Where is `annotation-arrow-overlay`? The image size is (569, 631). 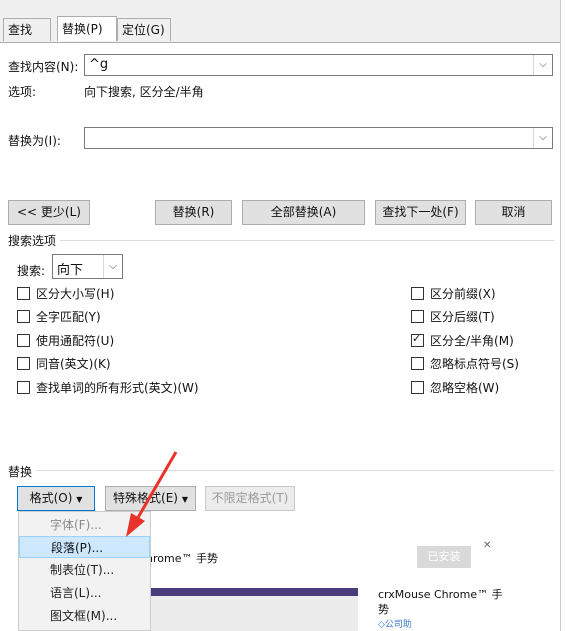 annotation-arrow-overlay is located at coordinates (152, 494).